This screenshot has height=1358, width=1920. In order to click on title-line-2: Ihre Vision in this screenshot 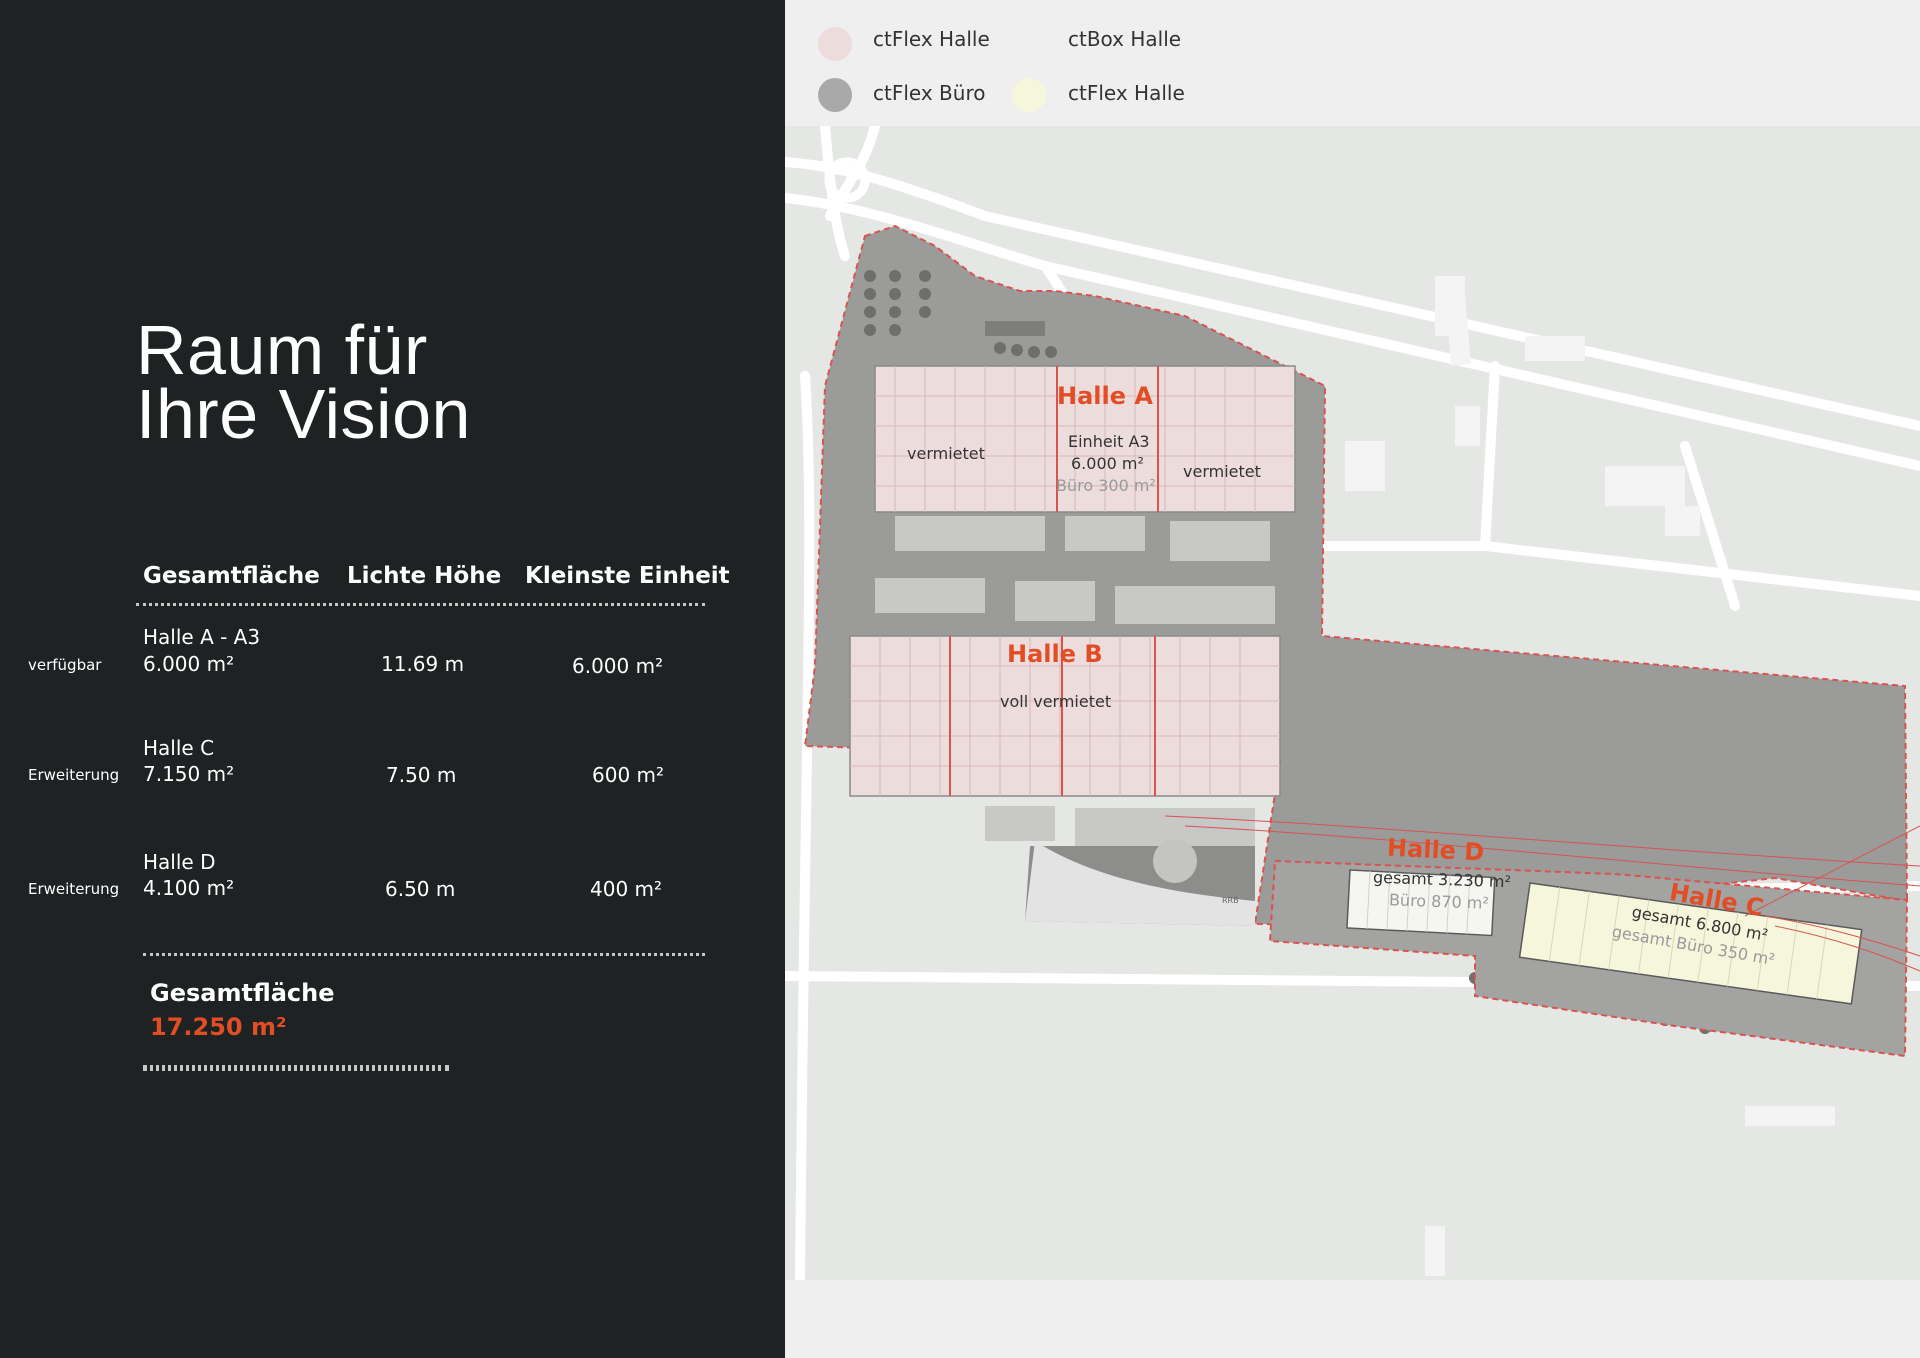, I will do `click(303, 414)`.